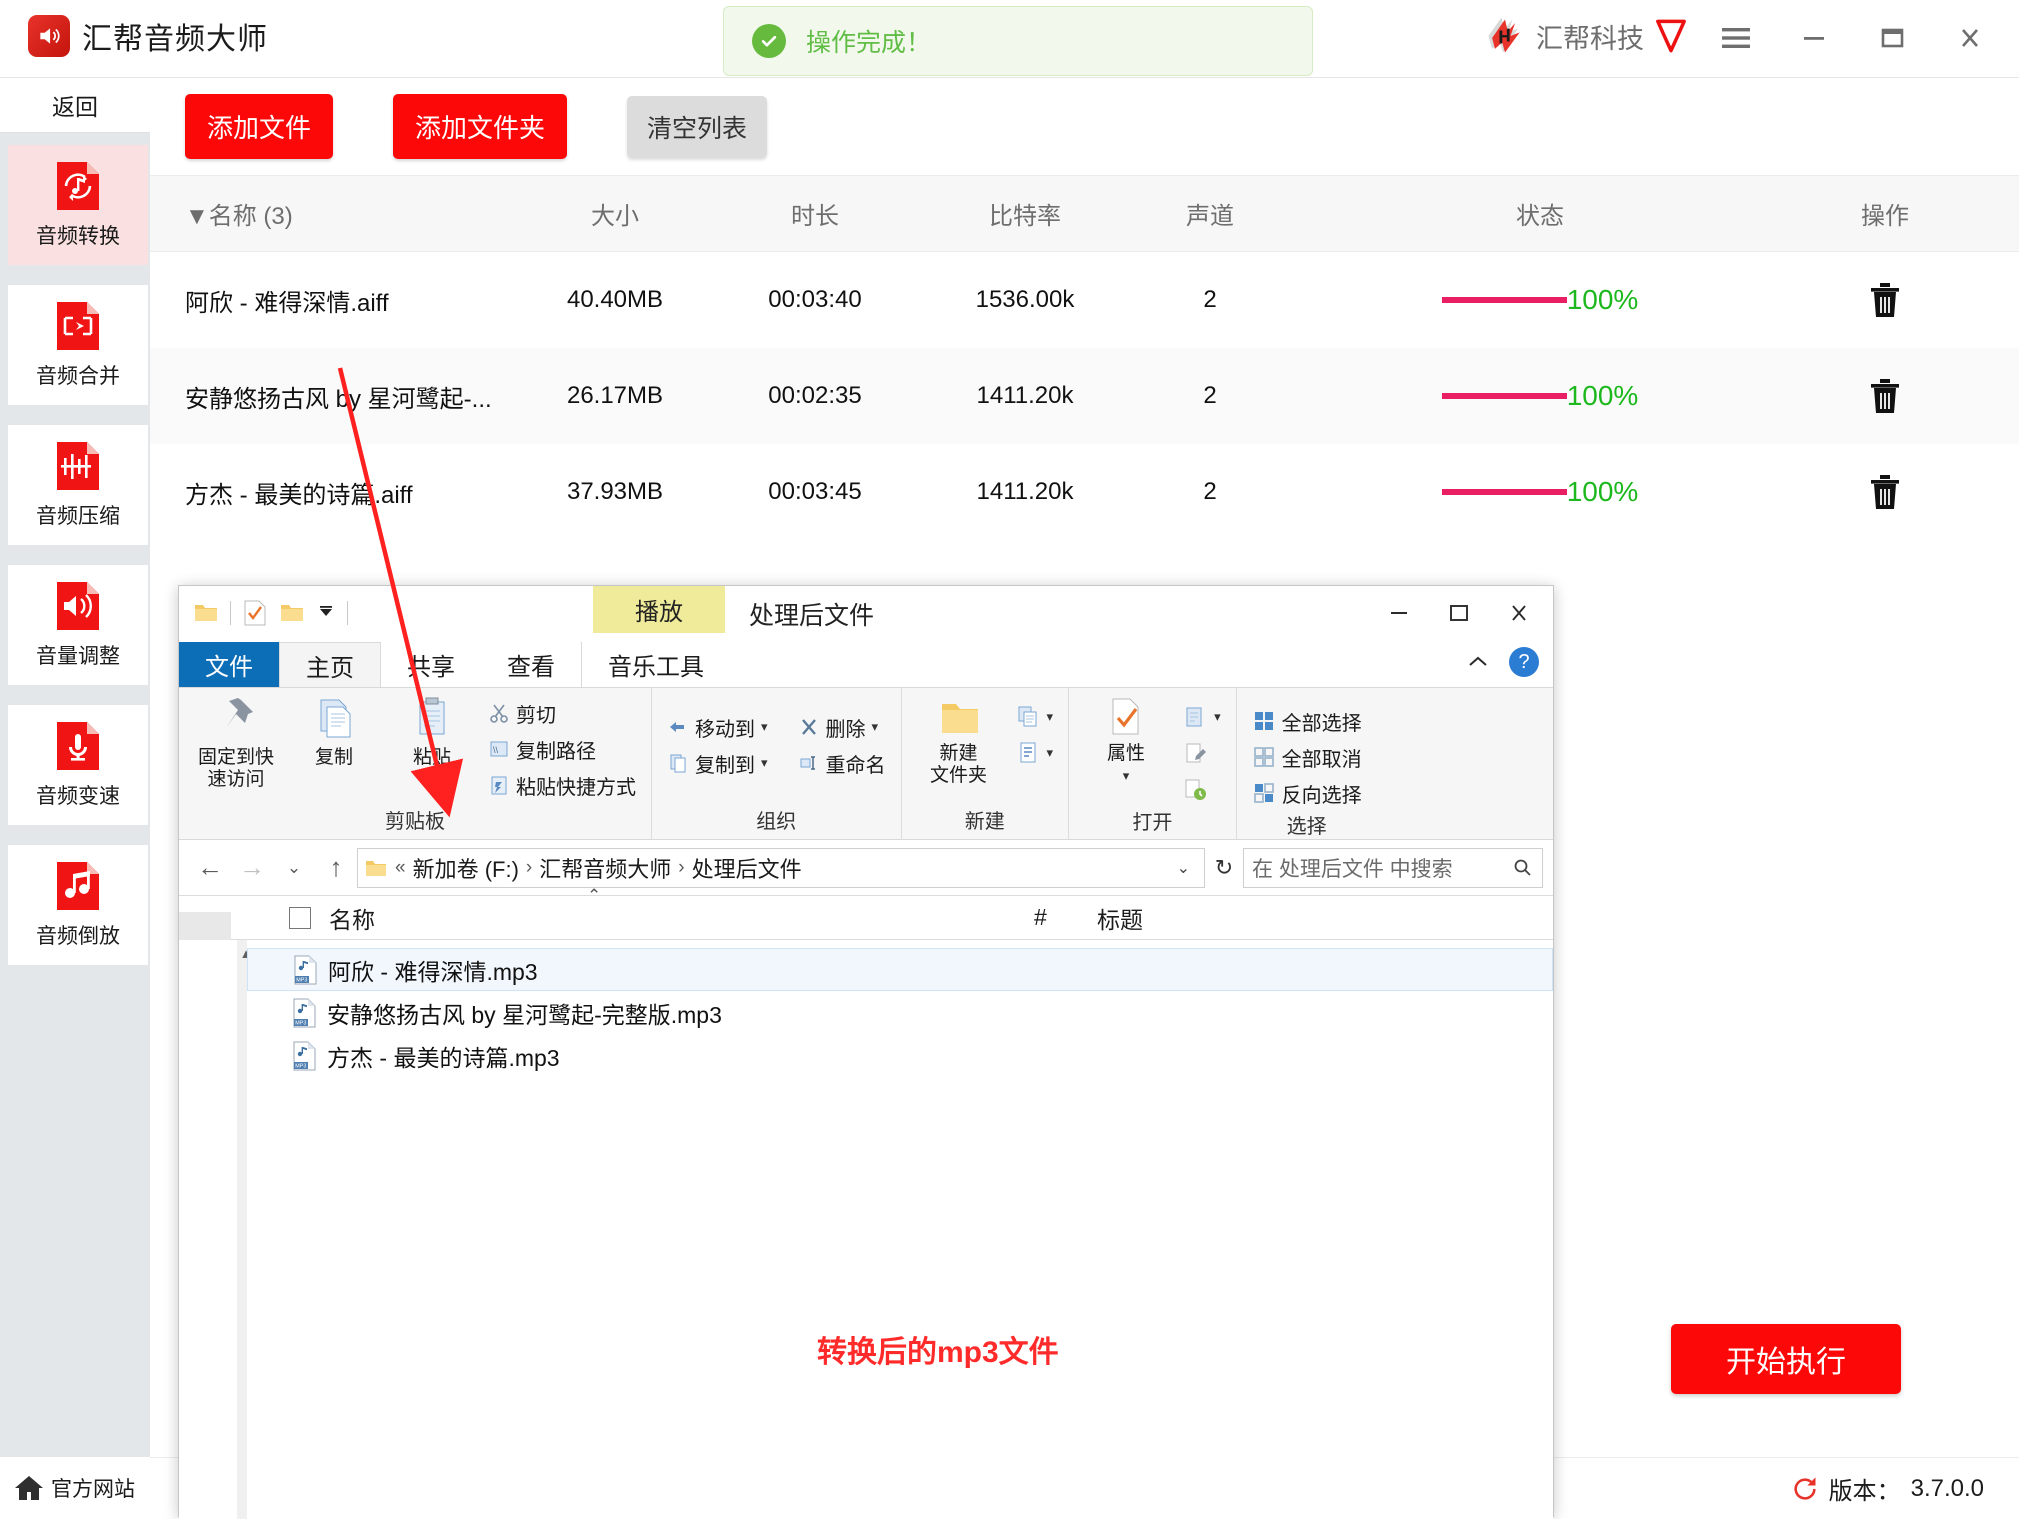  I want to click on chevron-down-icon, so click(326, 613).